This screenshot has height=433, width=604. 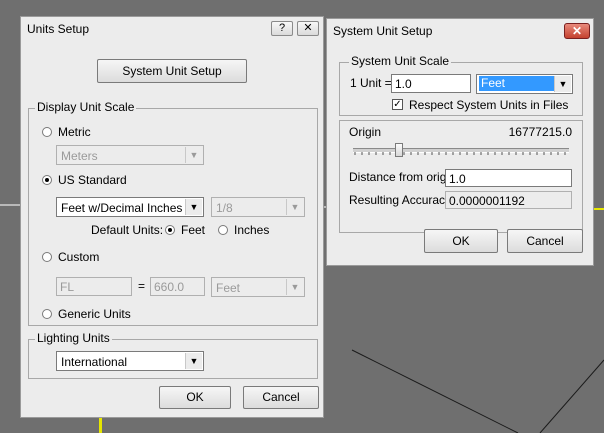 I want to click on title-bar: System Unit Setup ✕, so click(x=460, y=30).